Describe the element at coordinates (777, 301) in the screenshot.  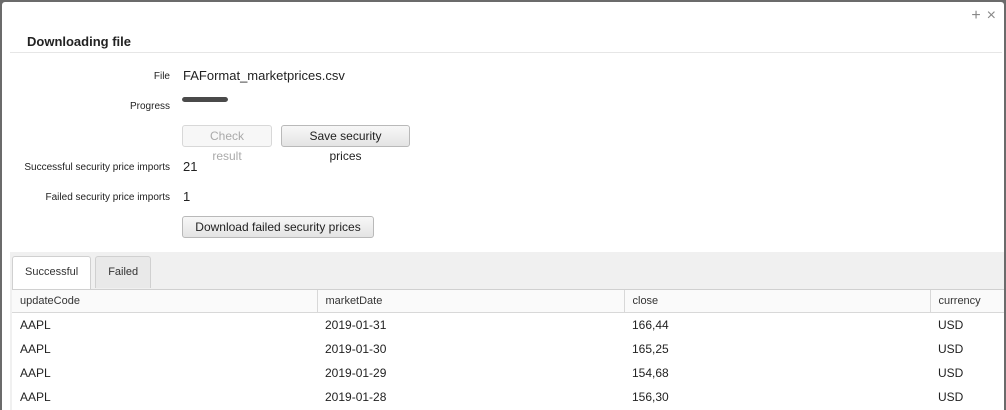
I see `column-header-close: close` at that location.